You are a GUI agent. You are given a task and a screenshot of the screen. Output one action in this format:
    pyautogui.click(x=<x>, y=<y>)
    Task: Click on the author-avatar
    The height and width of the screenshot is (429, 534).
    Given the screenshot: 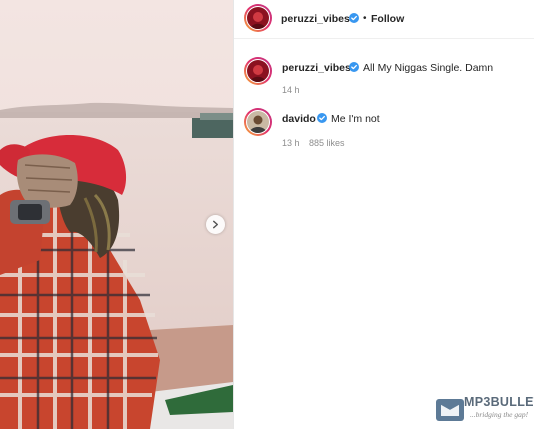 What is the action you would take?
    pyautogui.click(x=258, y=18)
    